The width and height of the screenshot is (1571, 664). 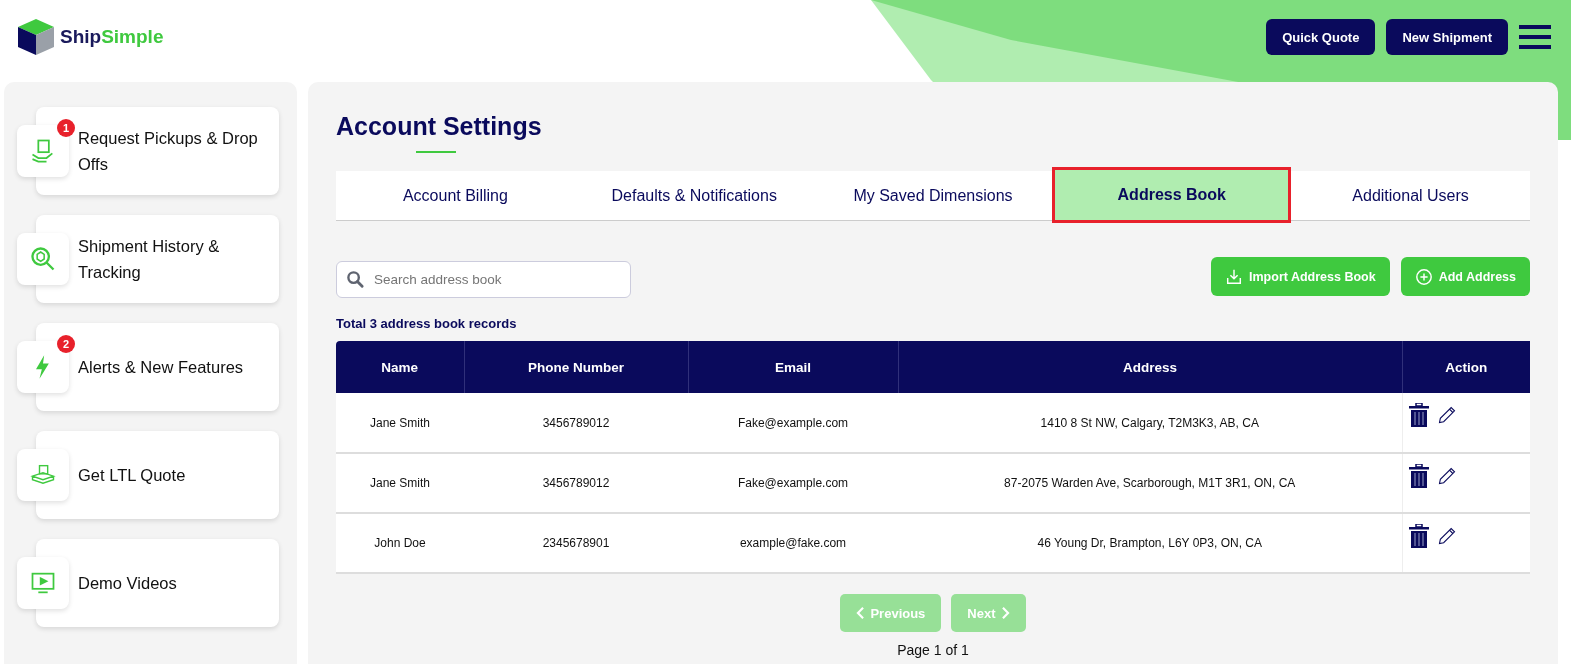 I want to click on table-cell: 2345678901, so click(x=576, y=543).